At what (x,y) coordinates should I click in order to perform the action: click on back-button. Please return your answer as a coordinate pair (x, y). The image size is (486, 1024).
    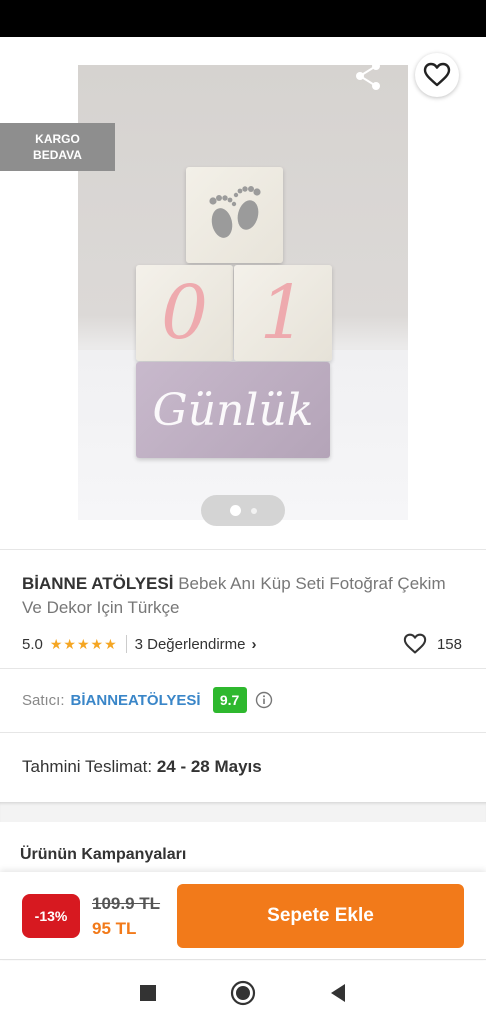
    Looking at the image, I should click on (42, 77).